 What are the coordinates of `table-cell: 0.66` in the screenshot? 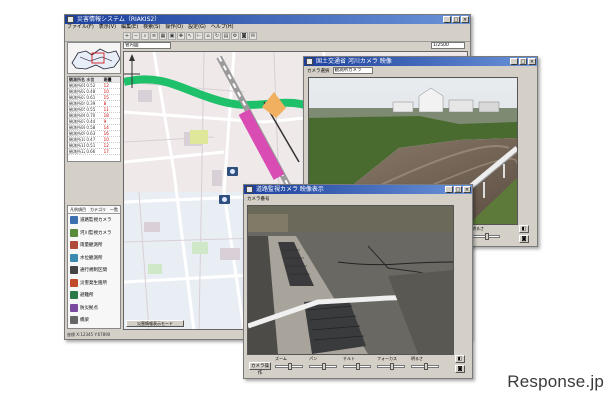 It's located at (91, 151).